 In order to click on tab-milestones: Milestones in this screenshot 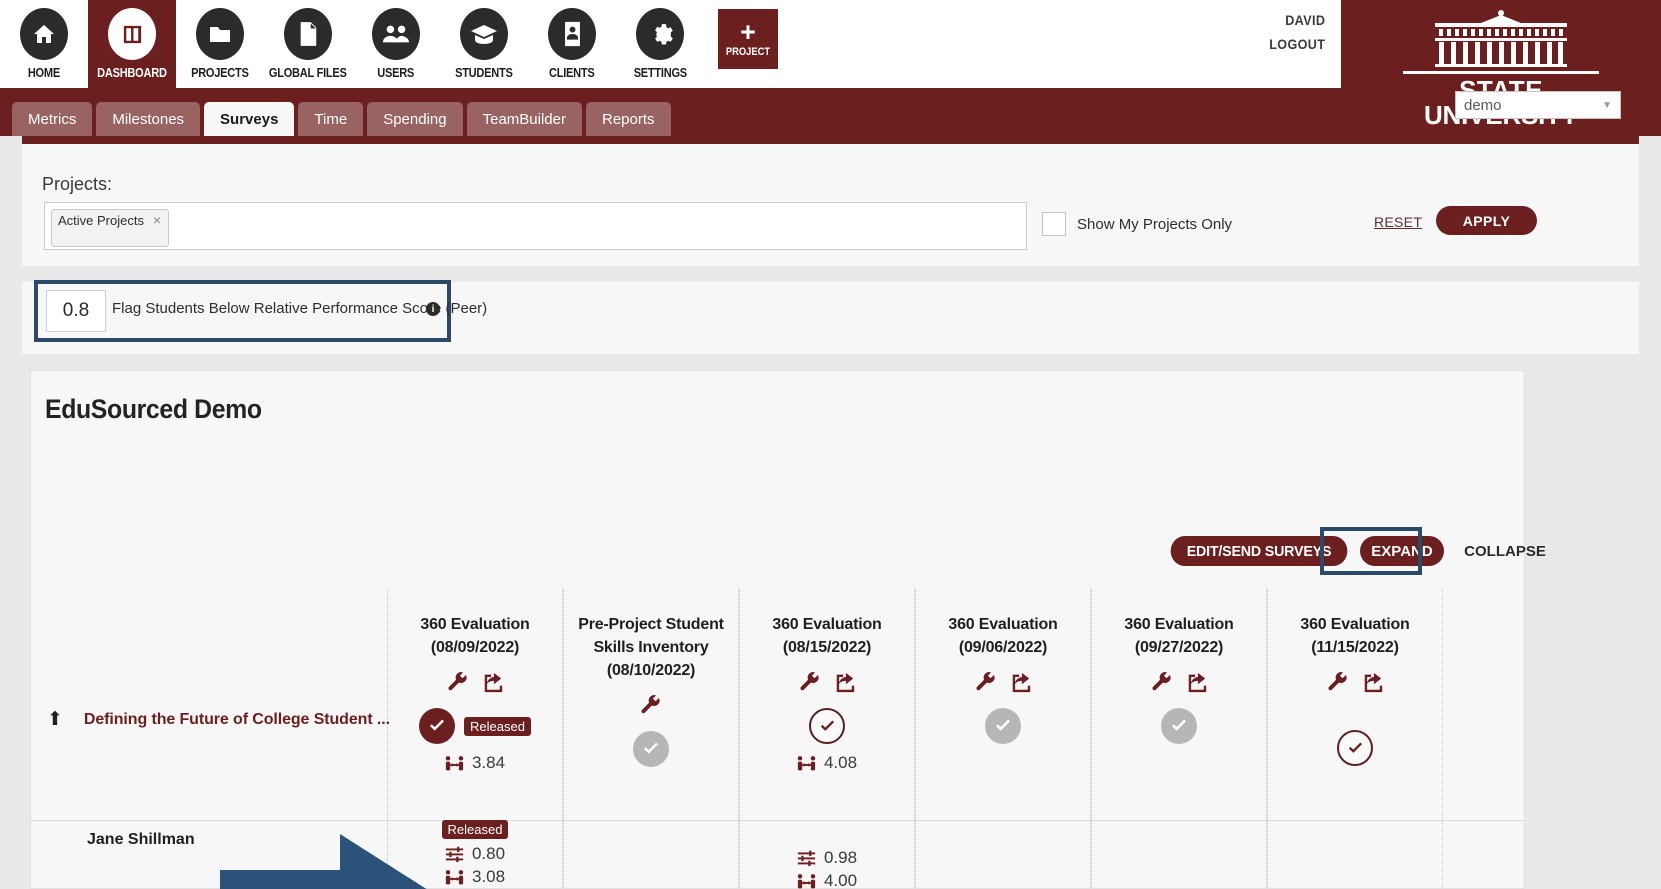, I will do `click(148, 119)`.